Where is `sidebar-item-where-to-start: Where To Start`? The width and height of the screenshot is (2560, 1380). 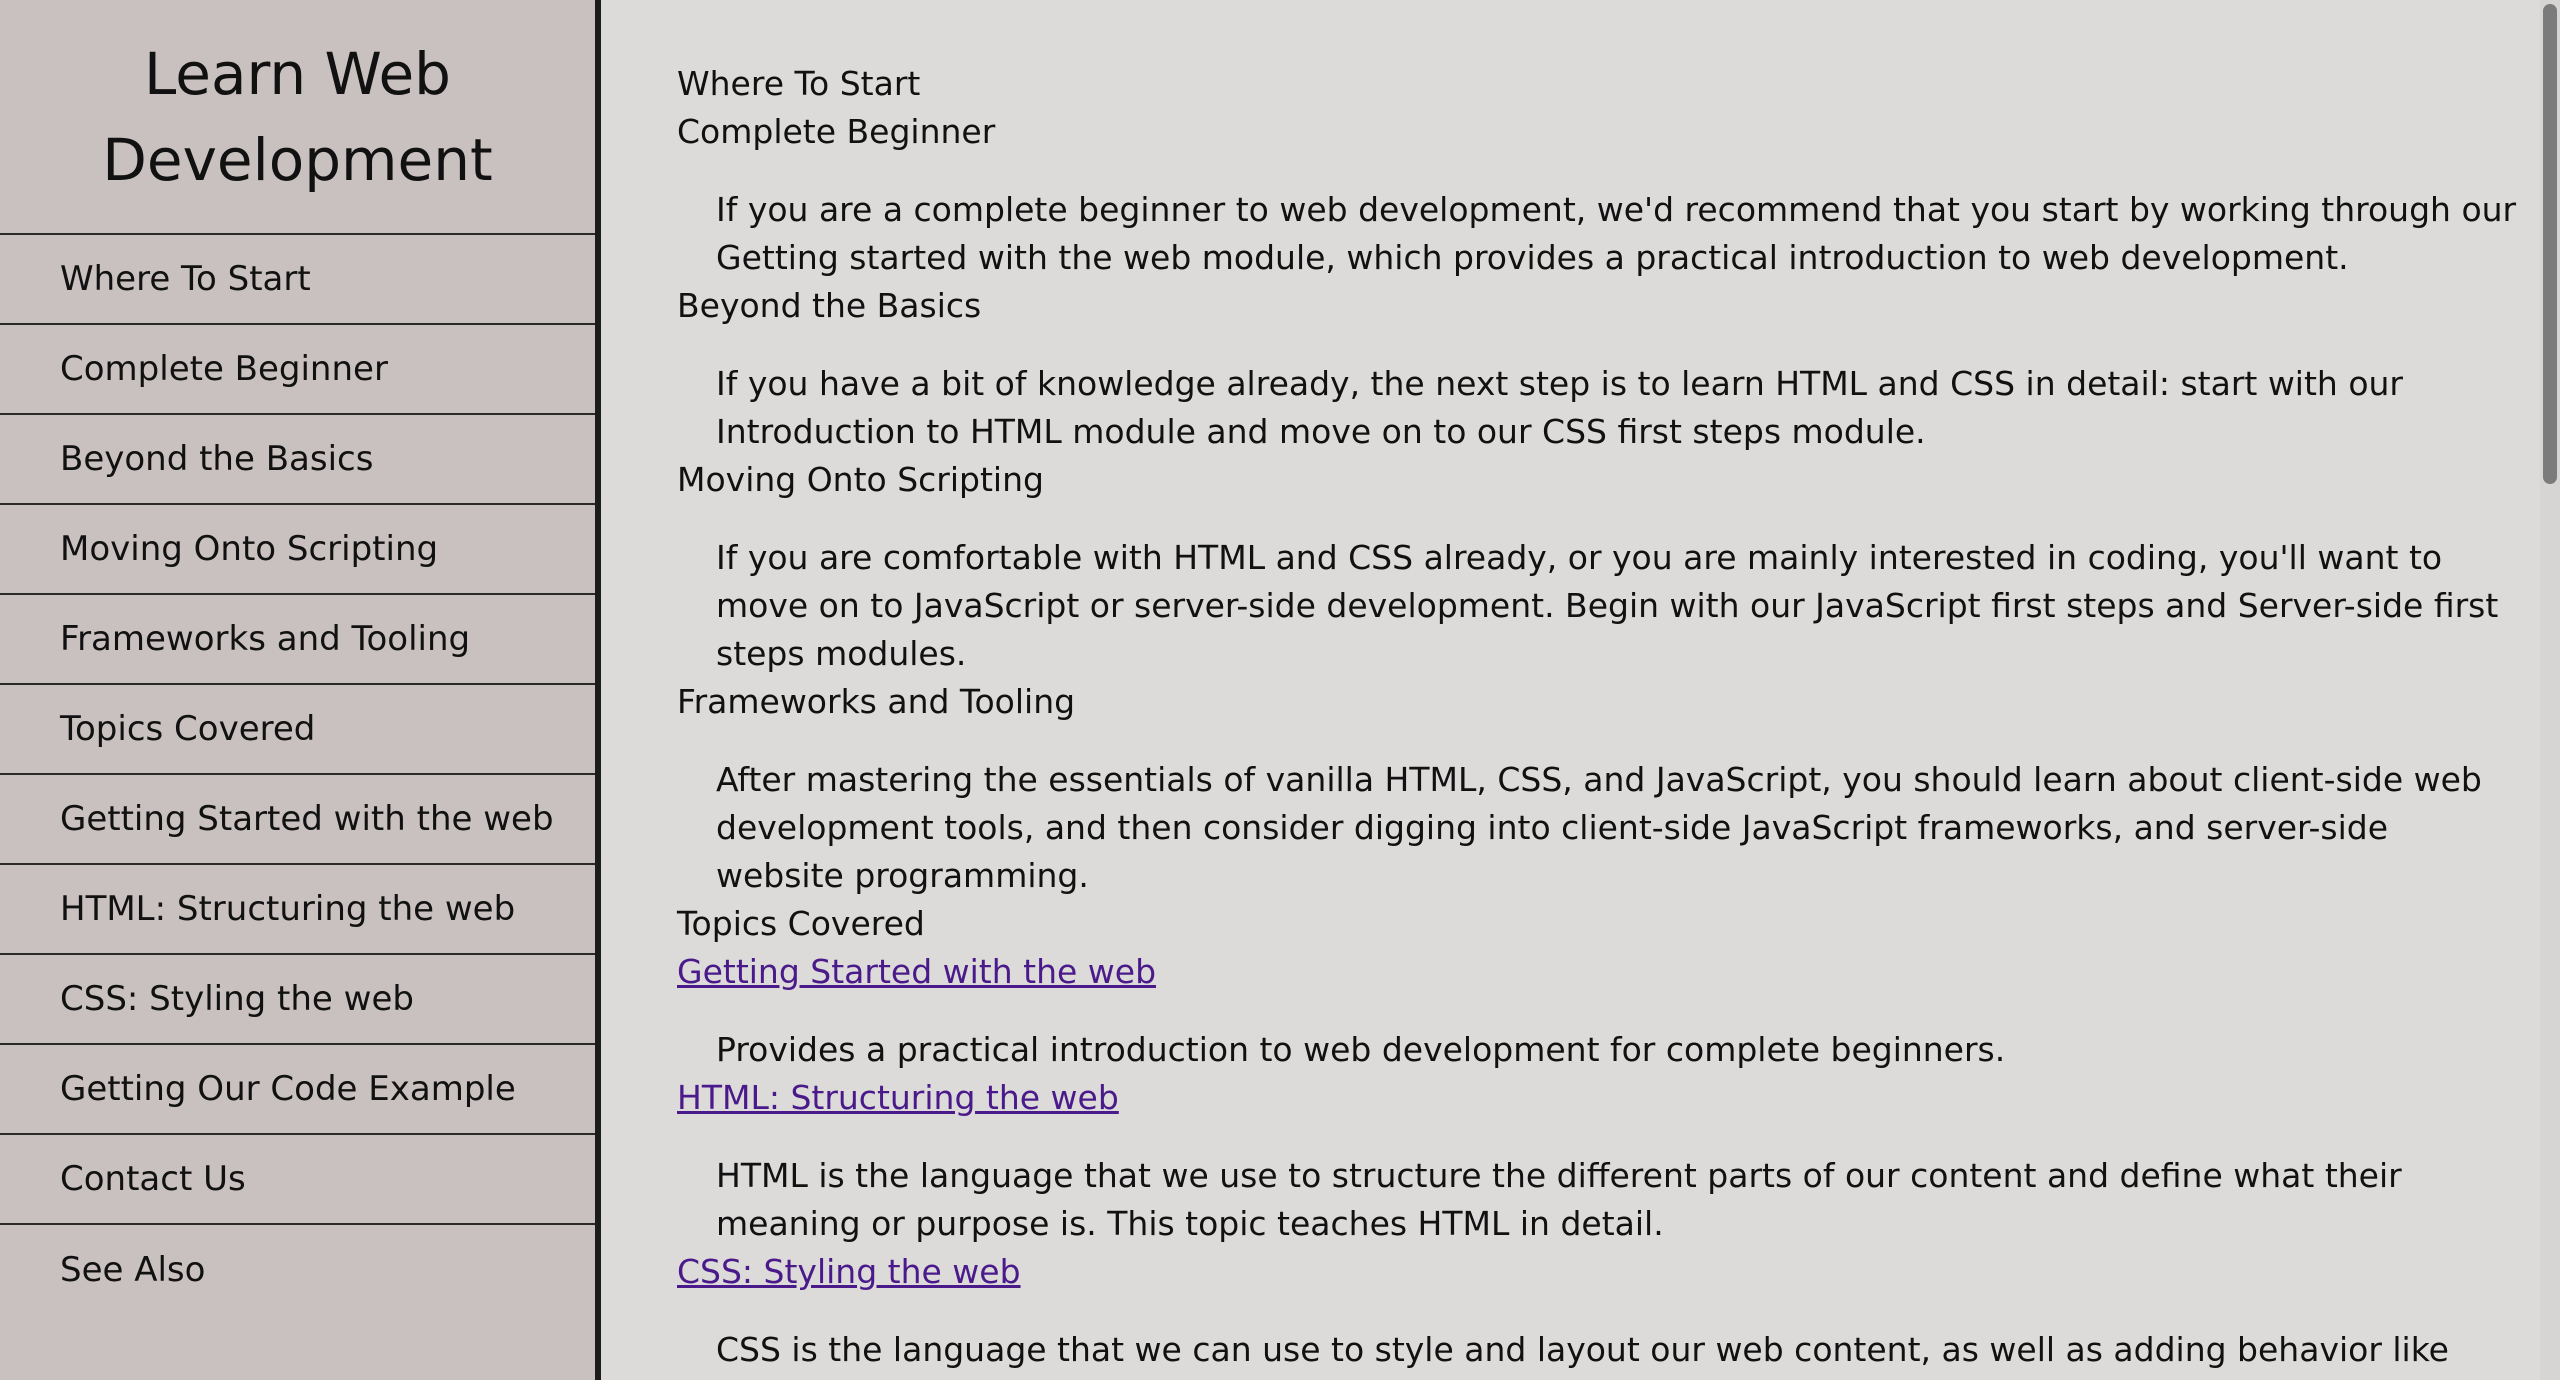 sidebar-item-where-to-start: Where To Start is located at coordinates (297, 280).